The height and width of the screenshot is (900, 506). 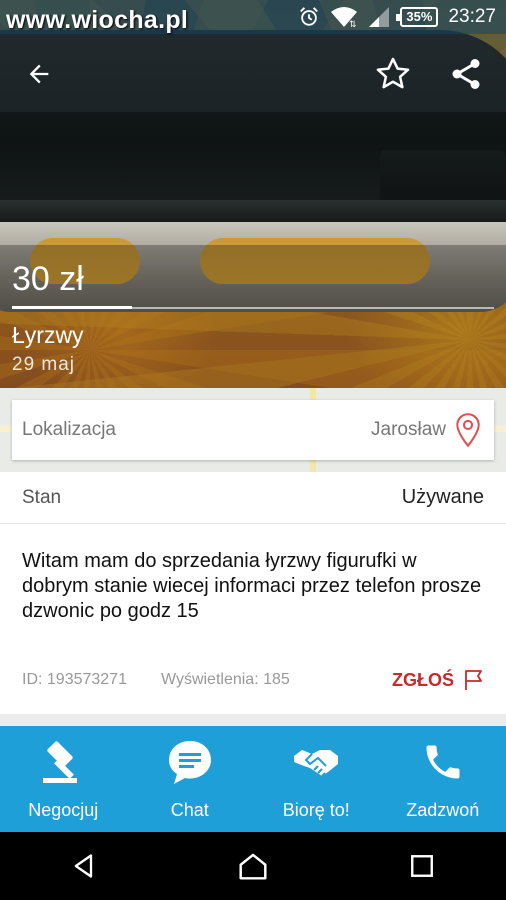 What do you see at coordinates (443, 762) in the screenshot?
I see `phone-icon` at bounding box center [443, 762].